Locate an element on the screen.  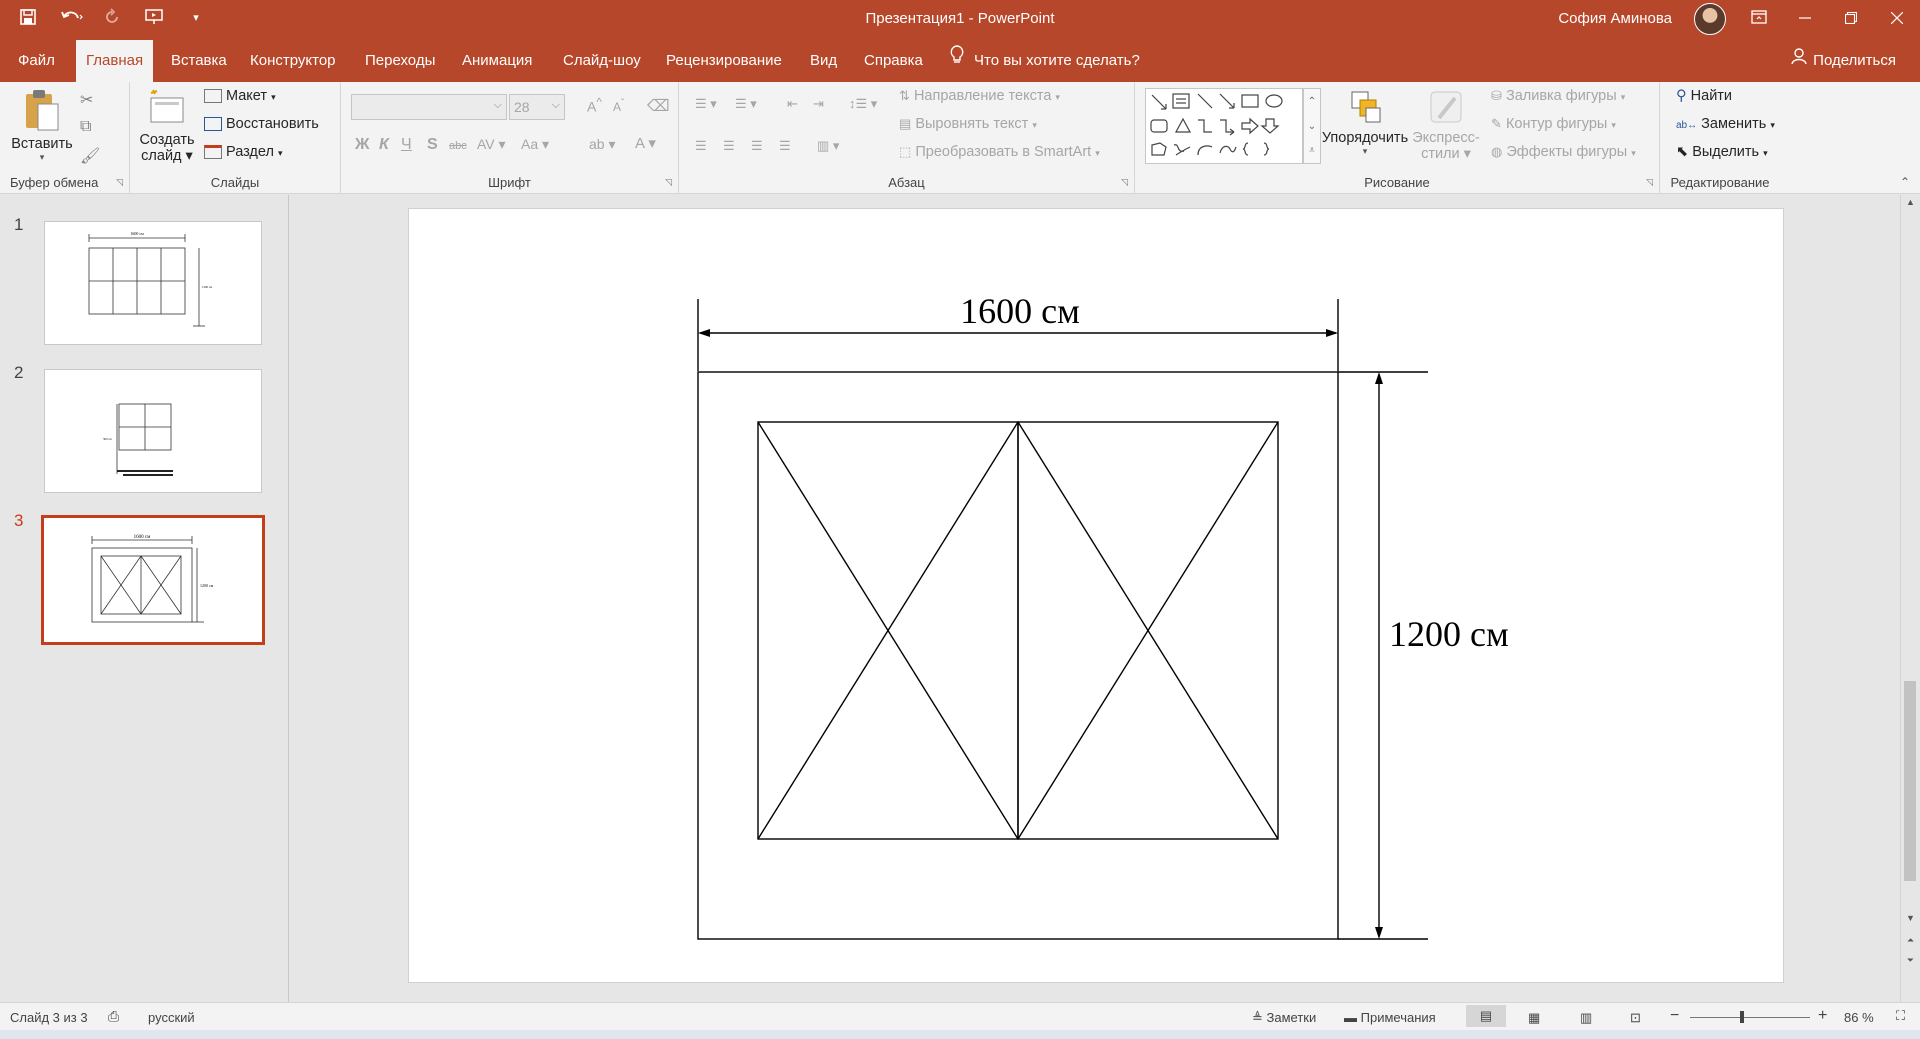
decrease-font-icon: Aˇ is located at coordinates (618, 106).